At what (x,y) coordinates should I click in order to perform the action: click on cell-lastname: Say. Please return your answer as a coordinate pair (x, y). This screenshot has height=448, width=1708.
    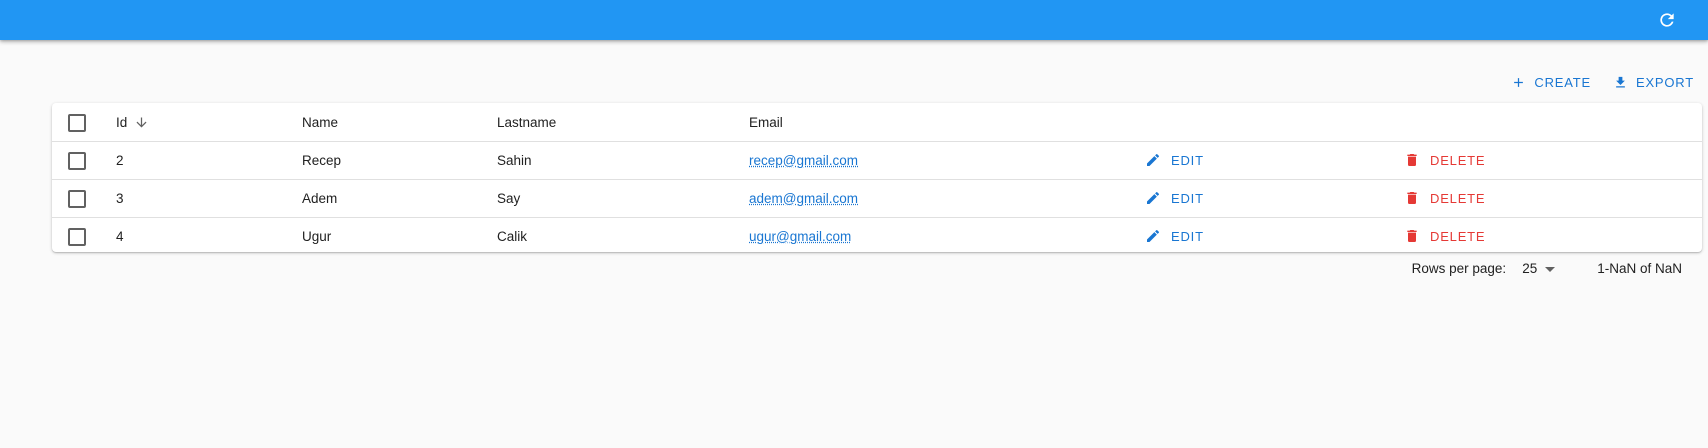
    Looking at the image, I should click on (509, 198).